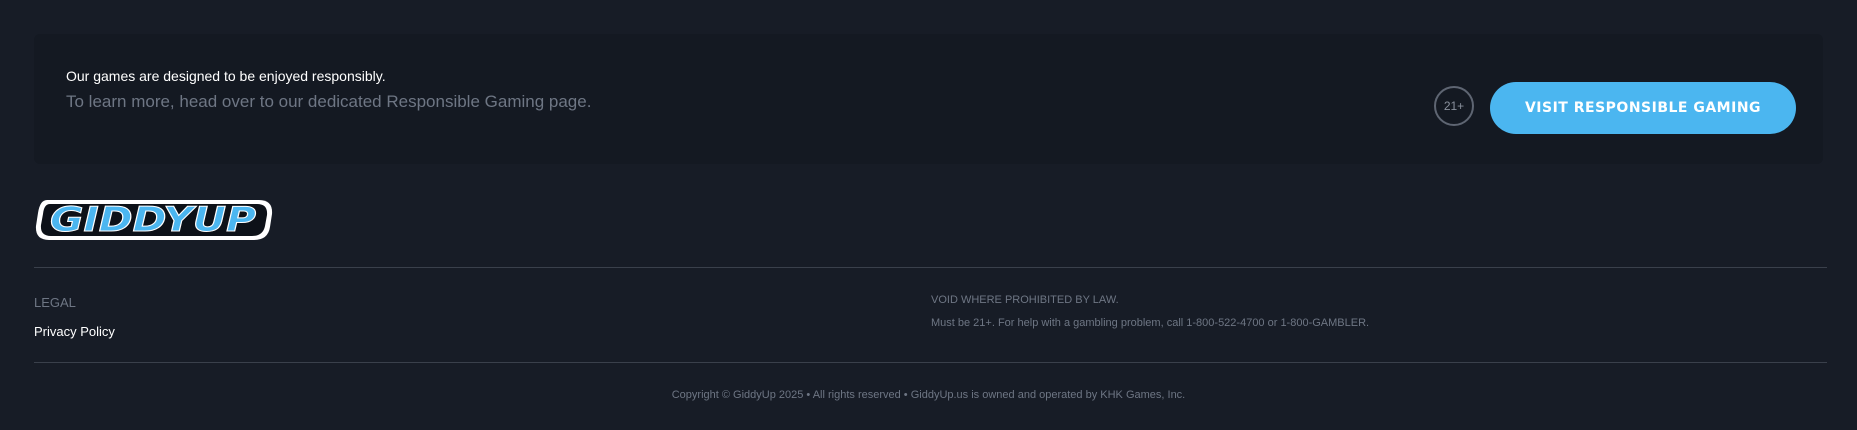 The height and width of the screenshot is (430, 1857). I want to click on logo-wordmark: GIDDYUP, so click(153, 220).